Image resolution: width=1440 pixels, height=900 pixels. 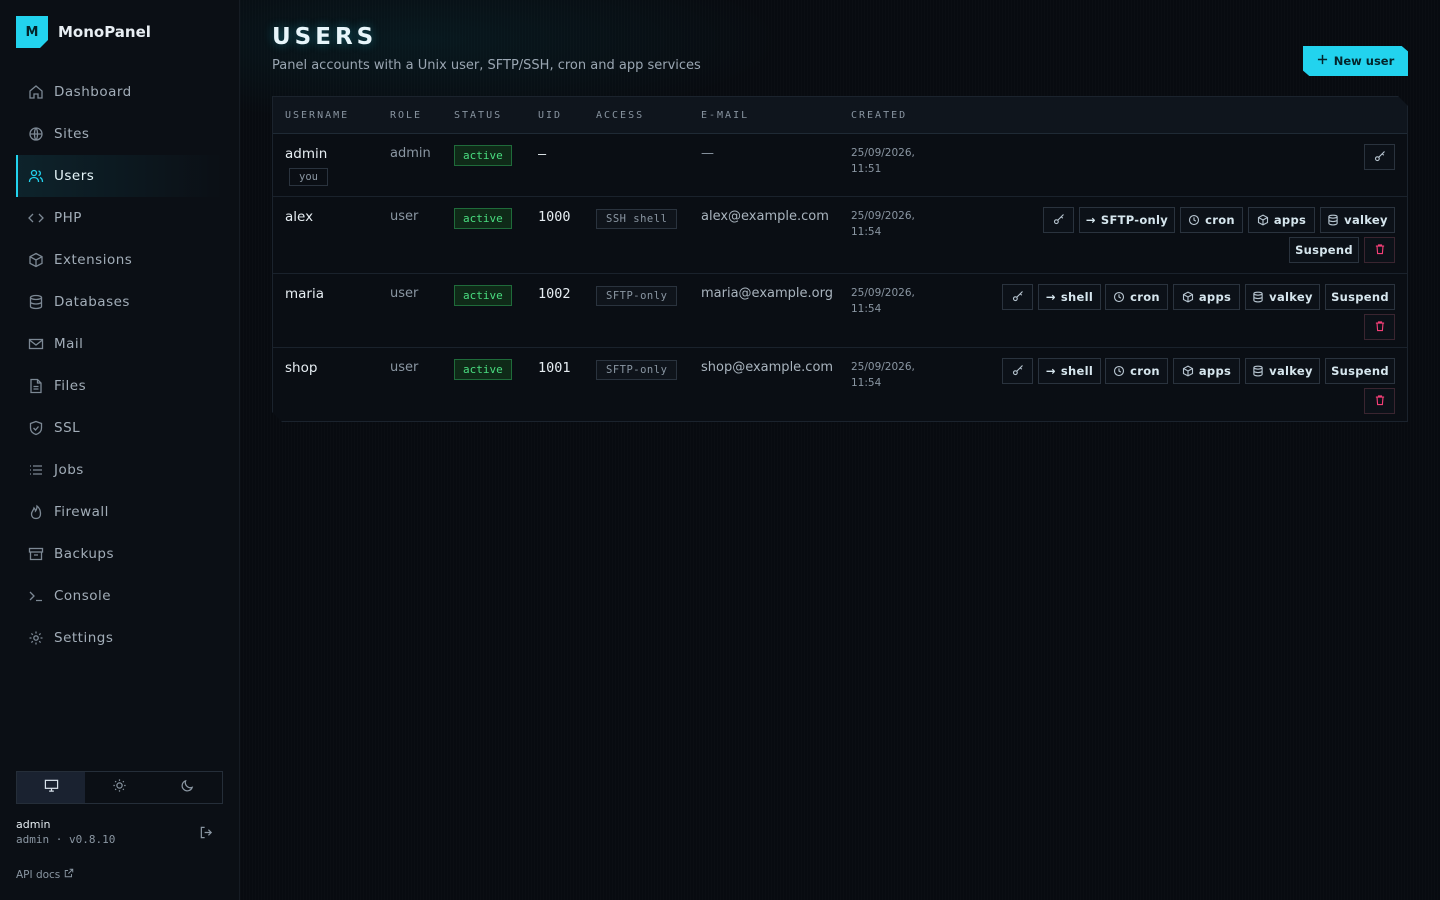 I want to click on sidebar-item-mail: Mail, so click(x=120, y=344).